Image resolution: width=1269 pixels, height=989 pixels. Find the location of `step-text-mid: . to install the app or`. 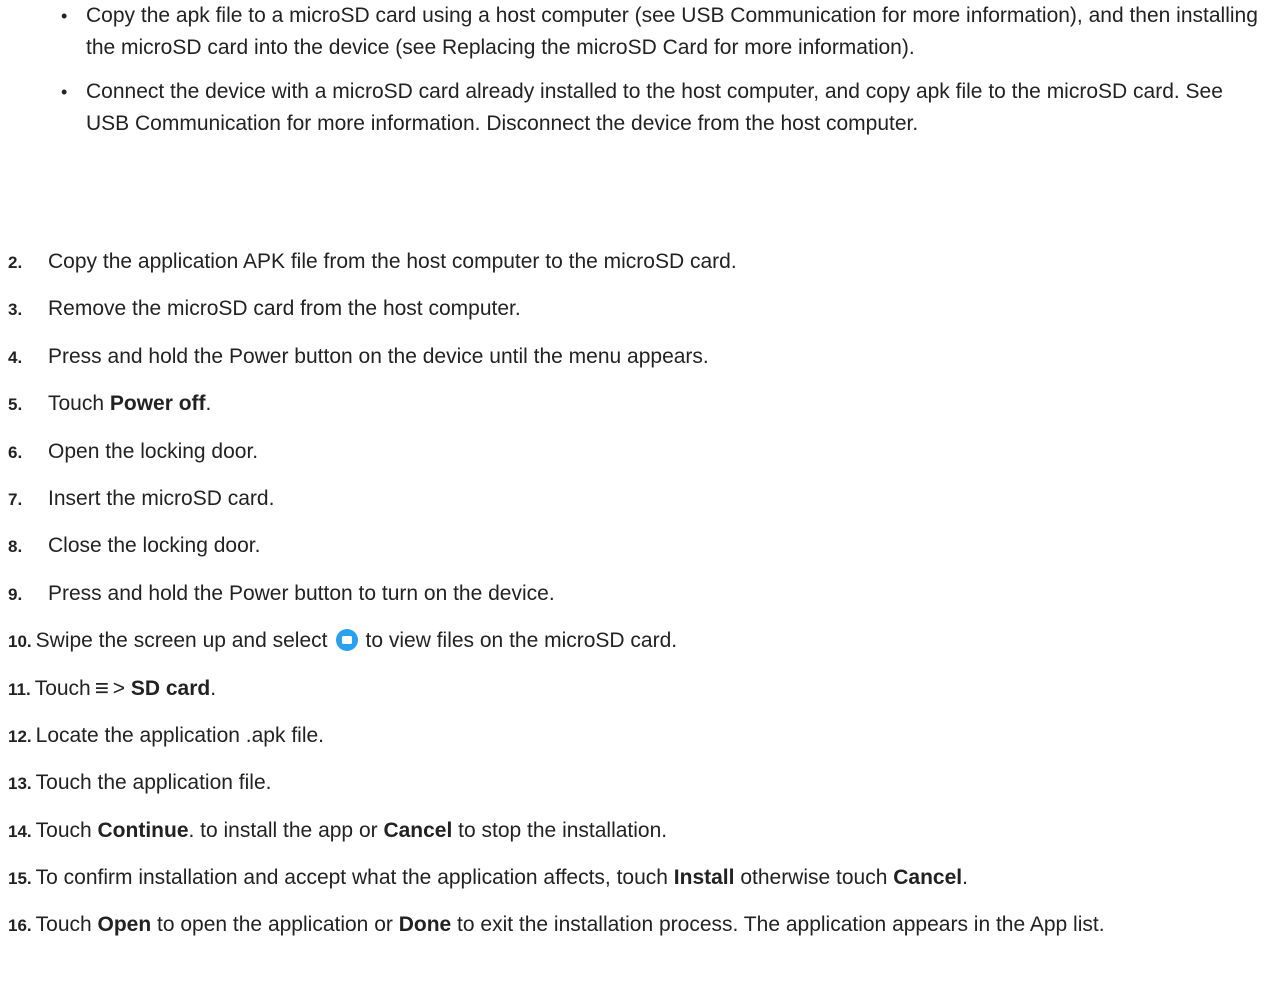

step-text-mid: . to install the app or is located at coordinates (286, 830).